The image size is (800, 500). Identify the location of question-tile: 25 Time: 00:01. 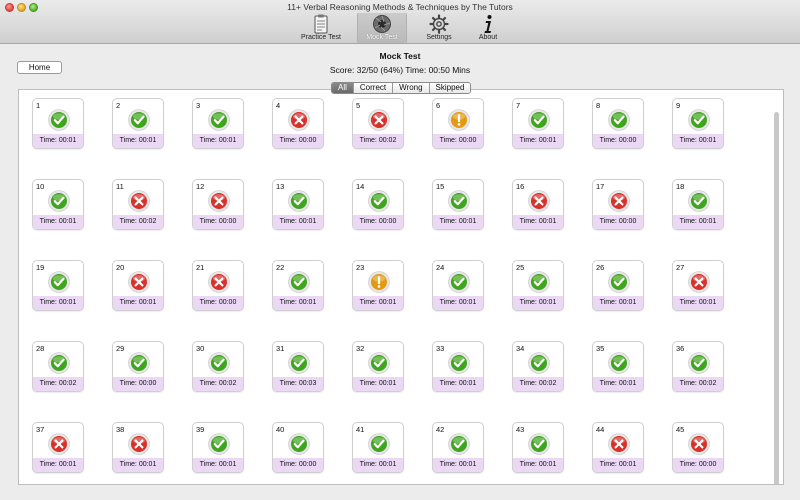
(538, 285).